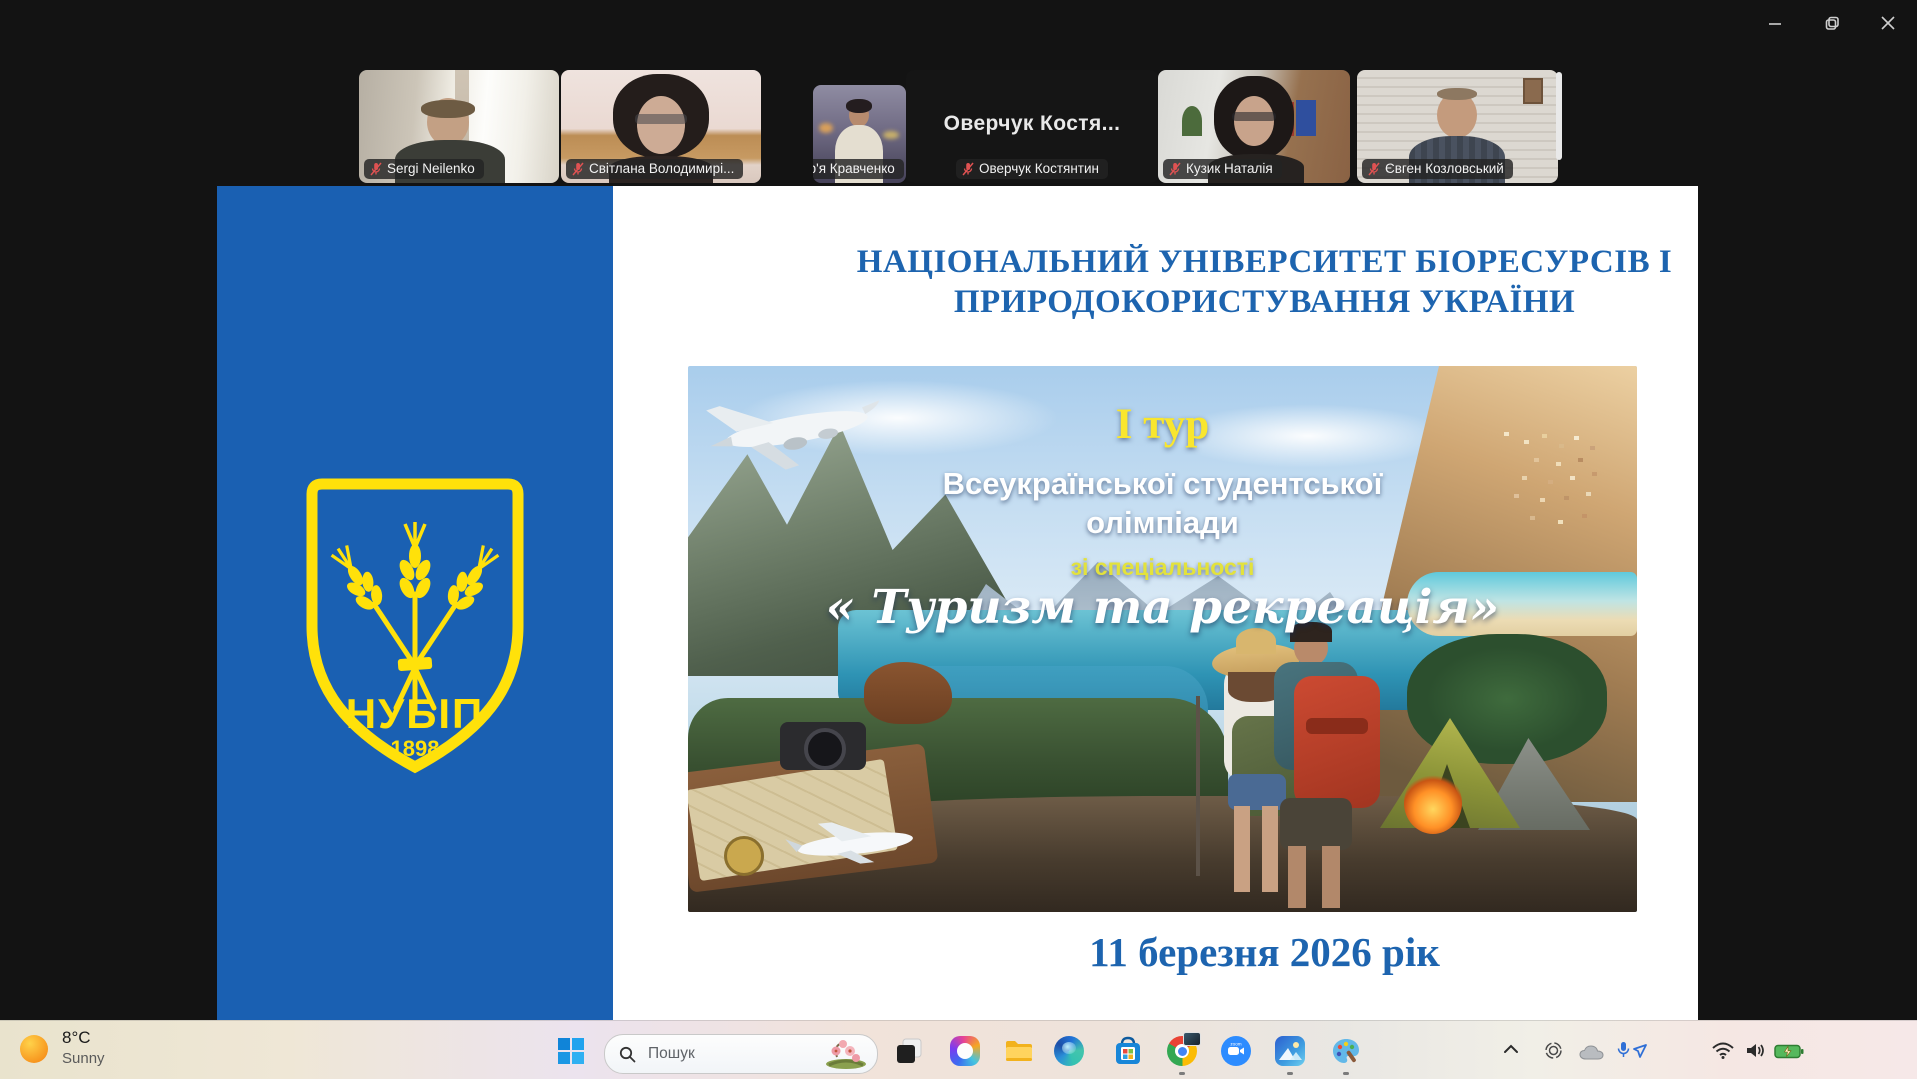  Describe the element at coordinates (1192, 1039) in the screenshot. I see `chrome-tab-preview-badge` at that location.